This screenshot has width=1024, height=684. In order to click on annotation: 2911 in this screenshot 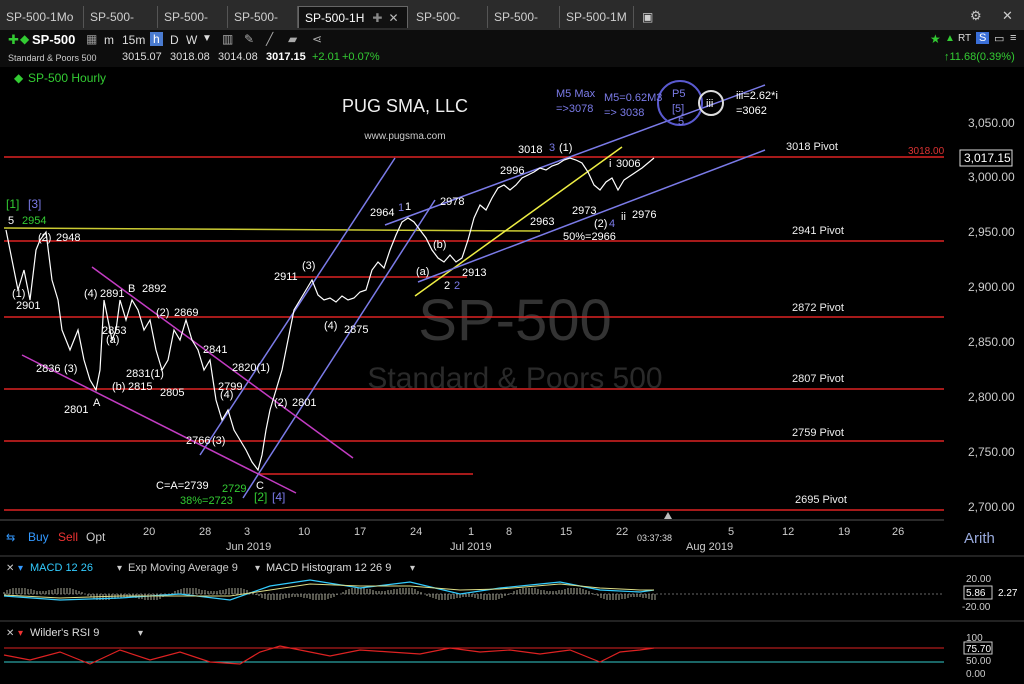, I will do `click(286, 277)`.